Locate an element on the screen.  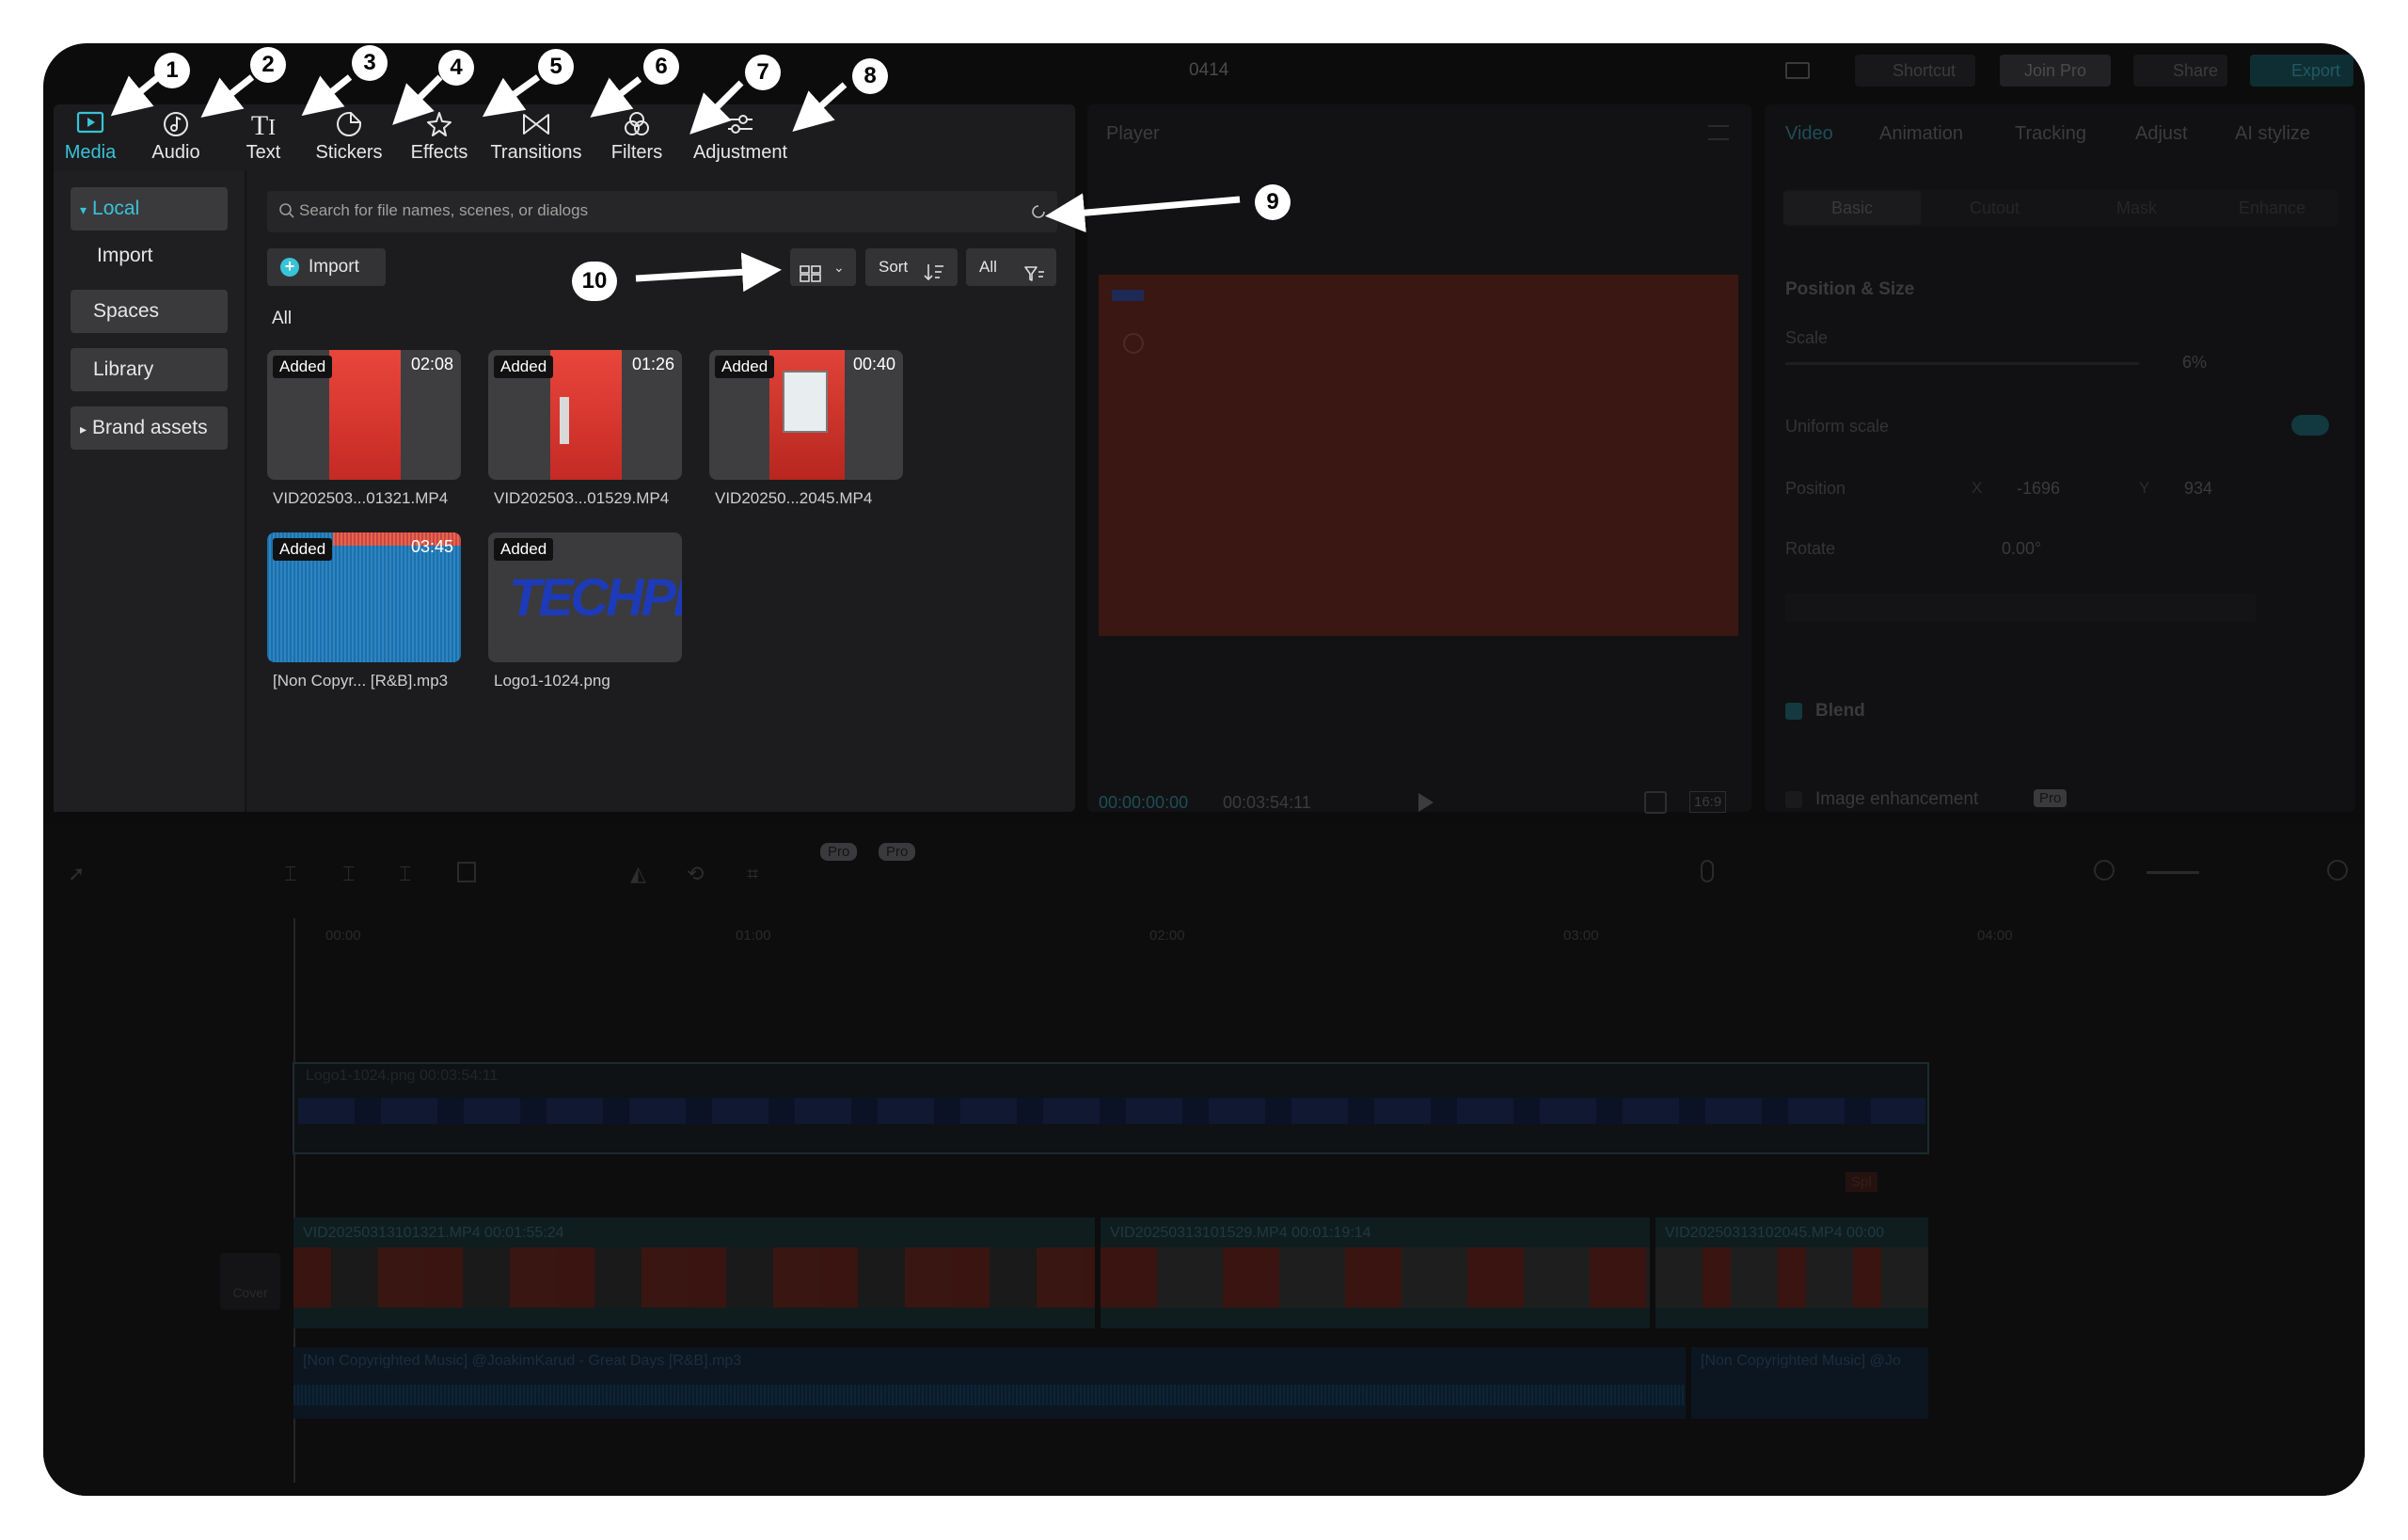
annotation-arrows is located at coordinates (676, 183).